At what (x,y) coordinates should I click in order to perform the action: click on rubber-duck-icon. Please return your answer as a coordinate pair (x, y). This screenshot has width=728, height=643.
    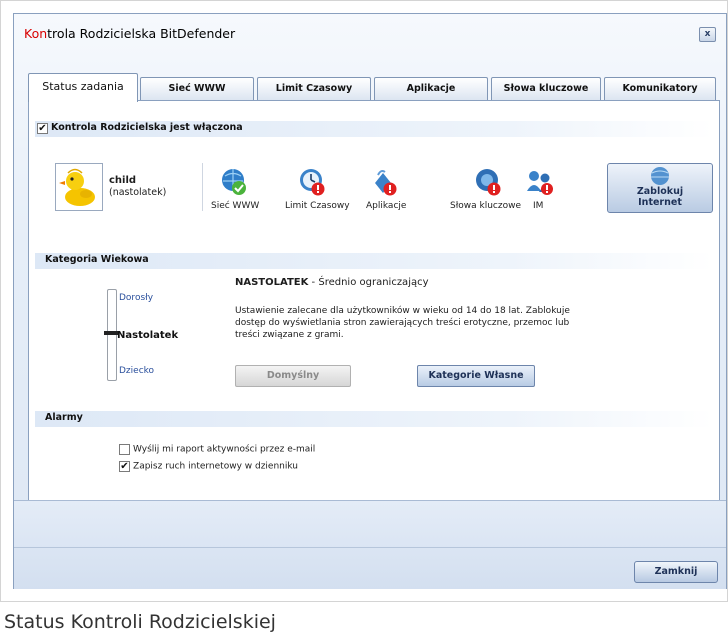
    Looking at the image, I should click on (77, 187).